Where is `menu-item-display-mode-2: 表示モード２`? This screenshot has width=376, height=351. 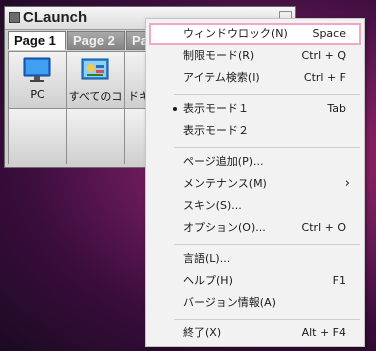 menu-item-display-mode-2: 表示モード２ is located at coordinates (255, 131).